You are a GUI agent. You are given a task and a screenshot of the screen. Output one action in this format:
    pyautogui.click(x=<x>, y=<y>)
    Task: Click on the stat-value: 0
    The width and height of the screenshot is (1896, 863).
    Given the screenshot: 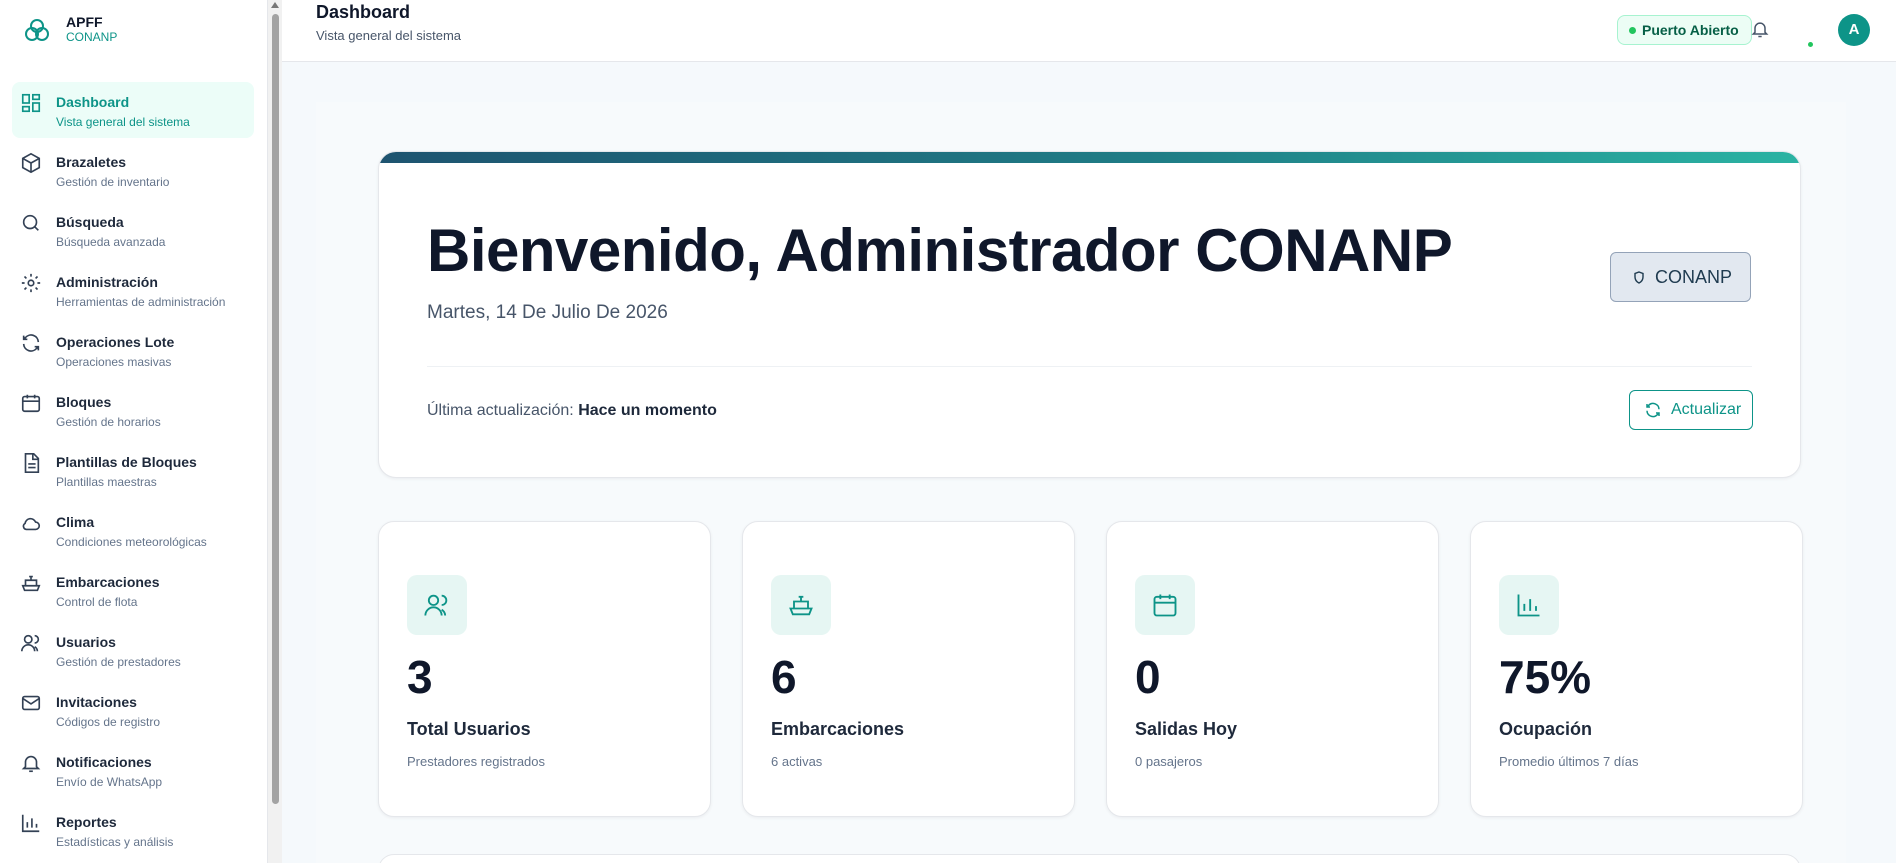 What is the action you would take?
    pyautogui.click(x=1148, y=677)
    